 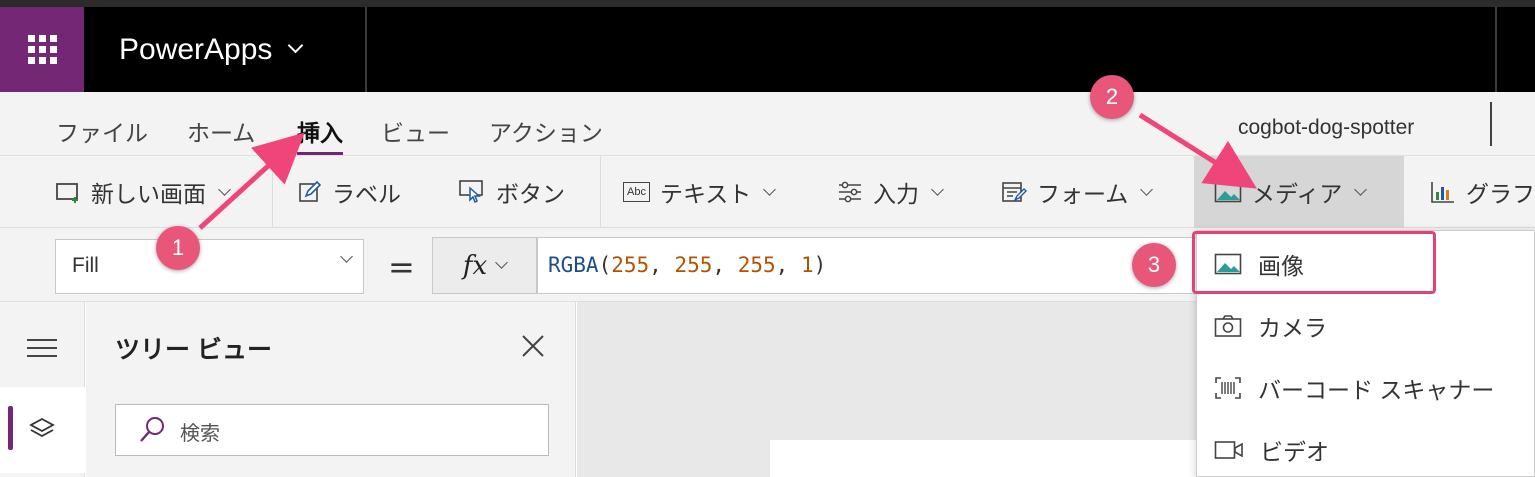 I want to click on step-badge-2: 2, so click(x=1112, y=97).